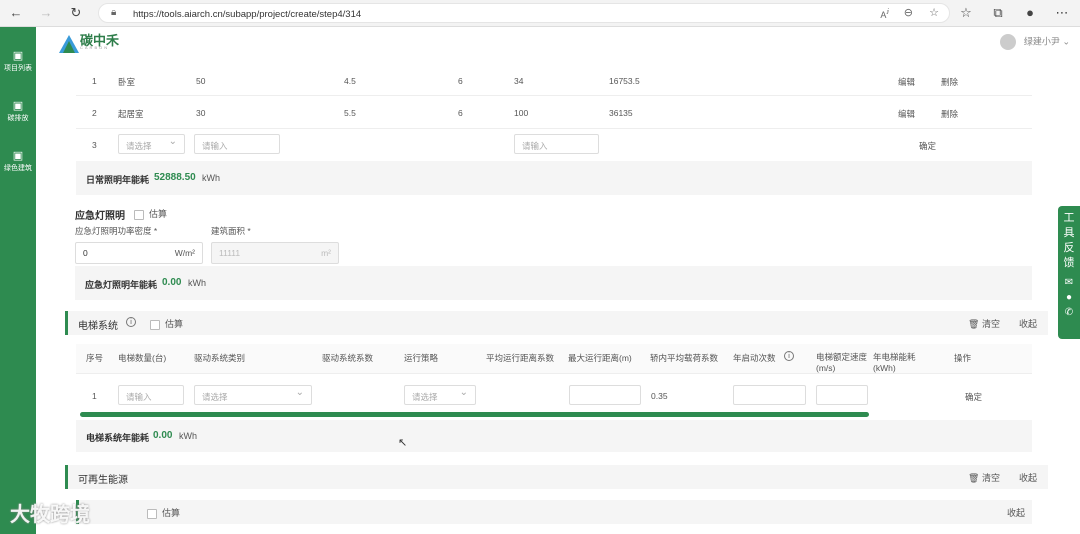 This screenshot has width=1080, height=534. Describe the element at coordinates (350, 113) in the screenshot. I see `density-value: 5.5` at that location.